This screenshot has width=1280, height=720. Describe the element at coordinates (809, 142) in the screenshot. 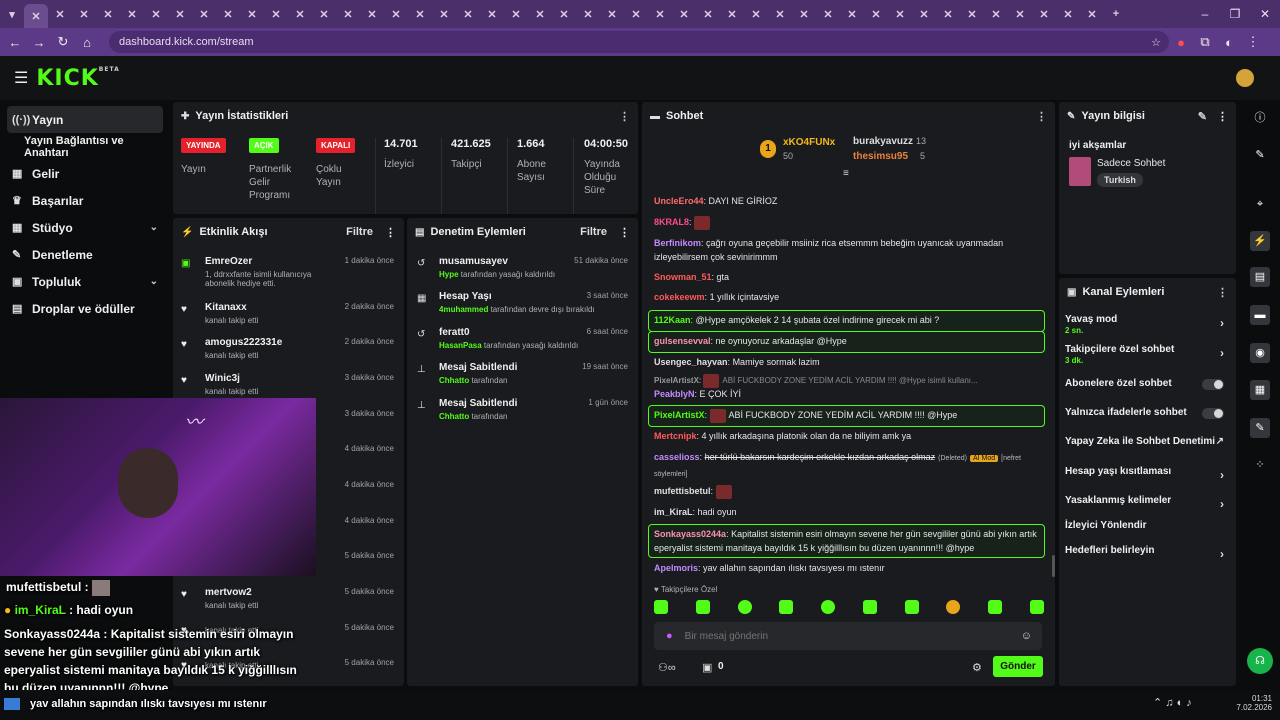

I see `top-gifter-1-name: xKO4FUNx` at that location.